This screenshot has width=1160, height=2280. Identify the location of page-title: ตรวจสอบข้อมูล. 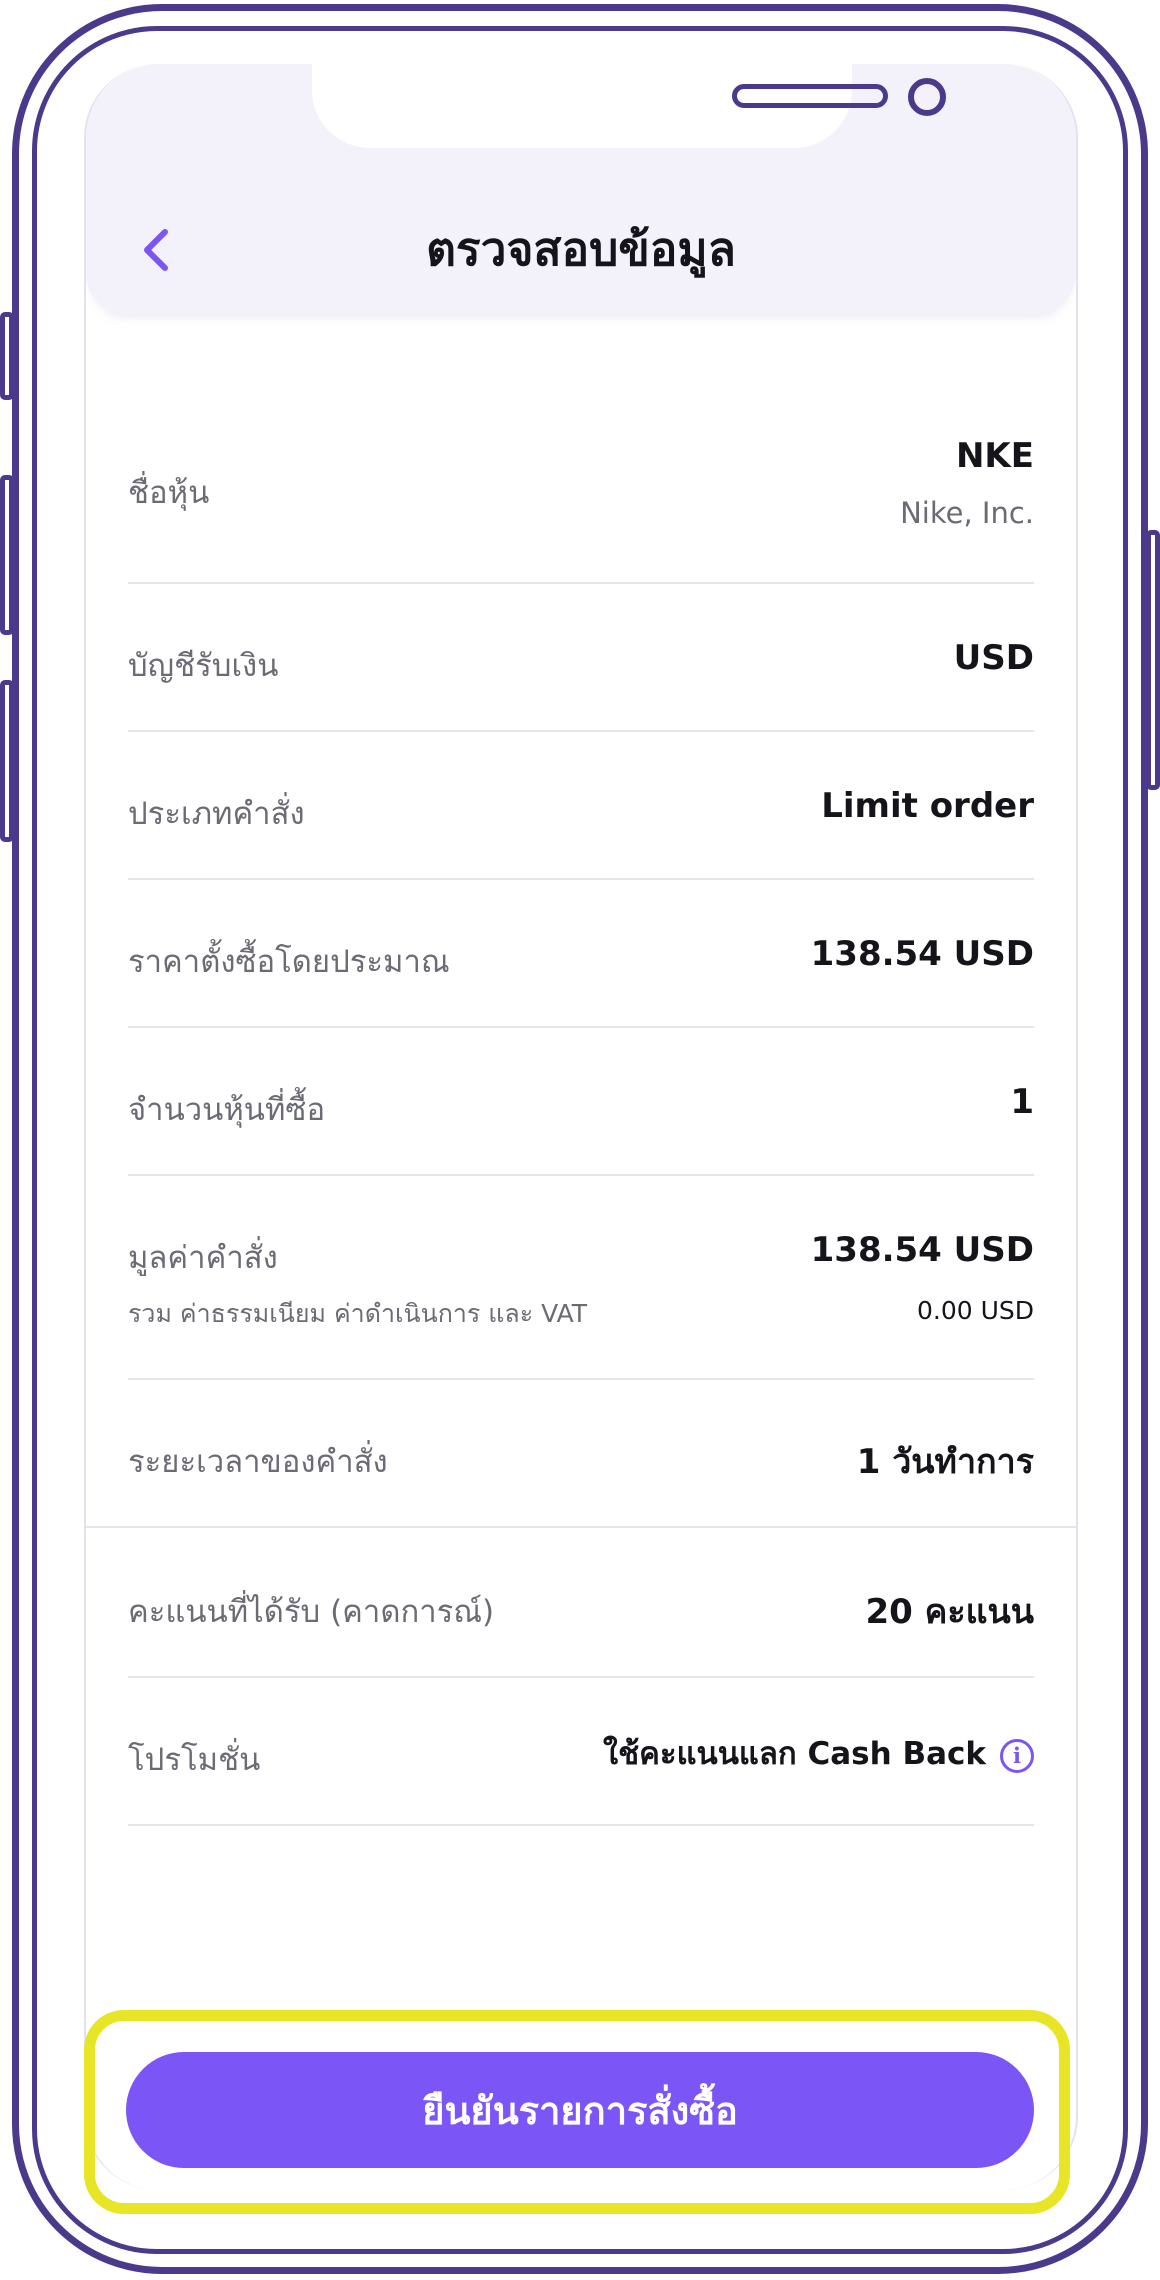
(581, 249).